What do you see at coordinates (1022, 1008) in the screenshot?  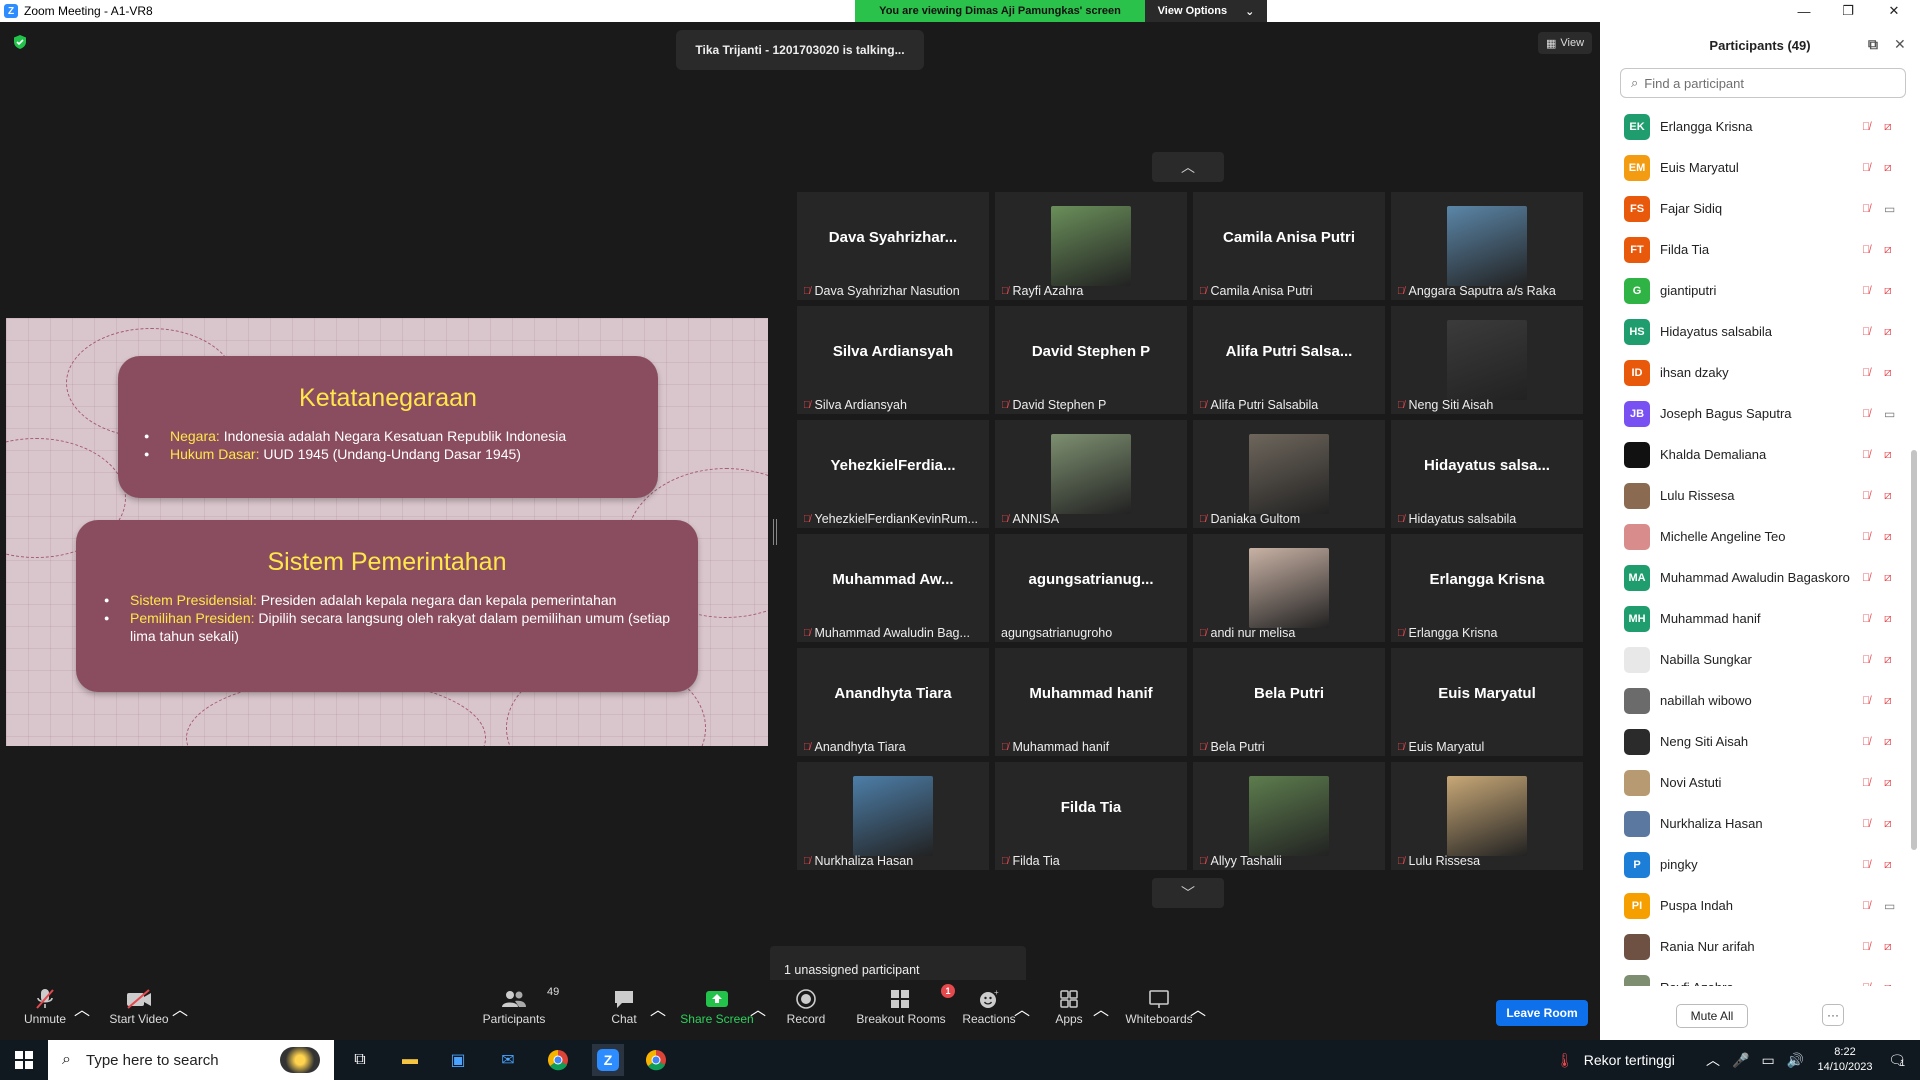 I see `reactions-options-caret-icon: ︿` at bounding box center [1022, 1008].